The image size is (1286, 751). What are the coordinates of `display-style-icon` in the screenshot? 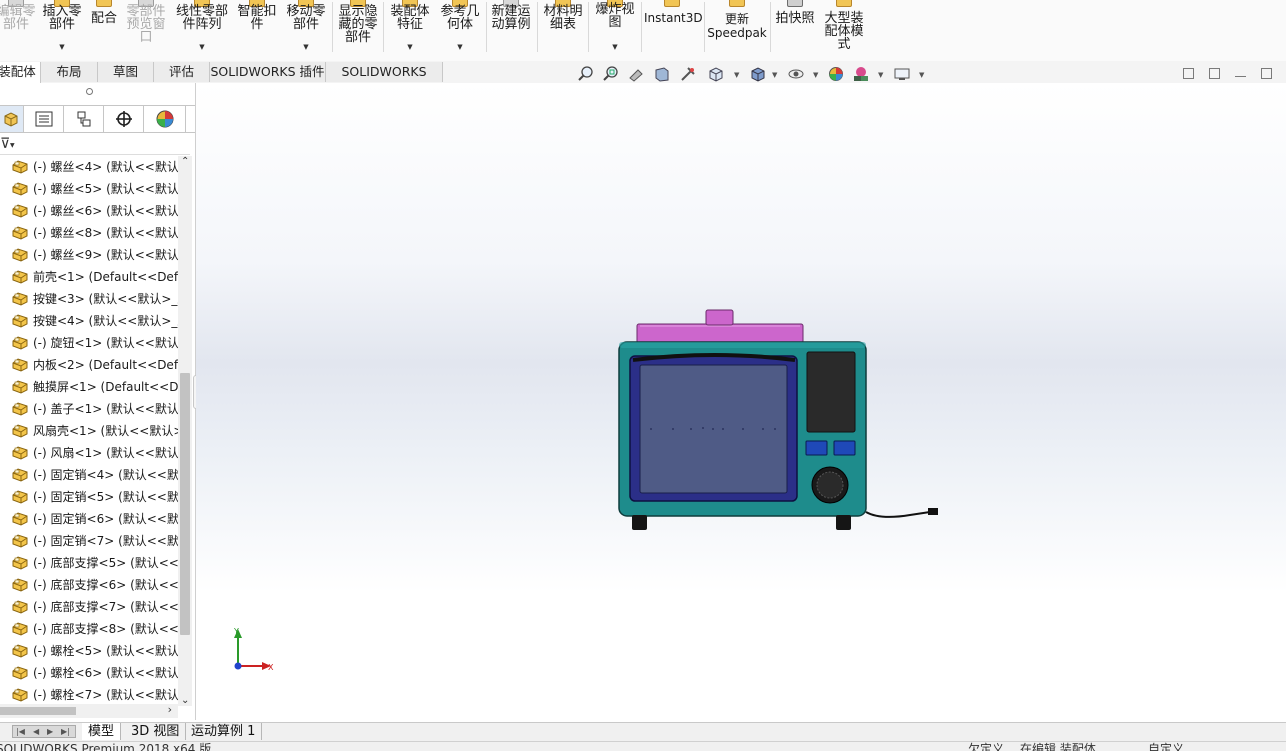 It's located at (757, 74).